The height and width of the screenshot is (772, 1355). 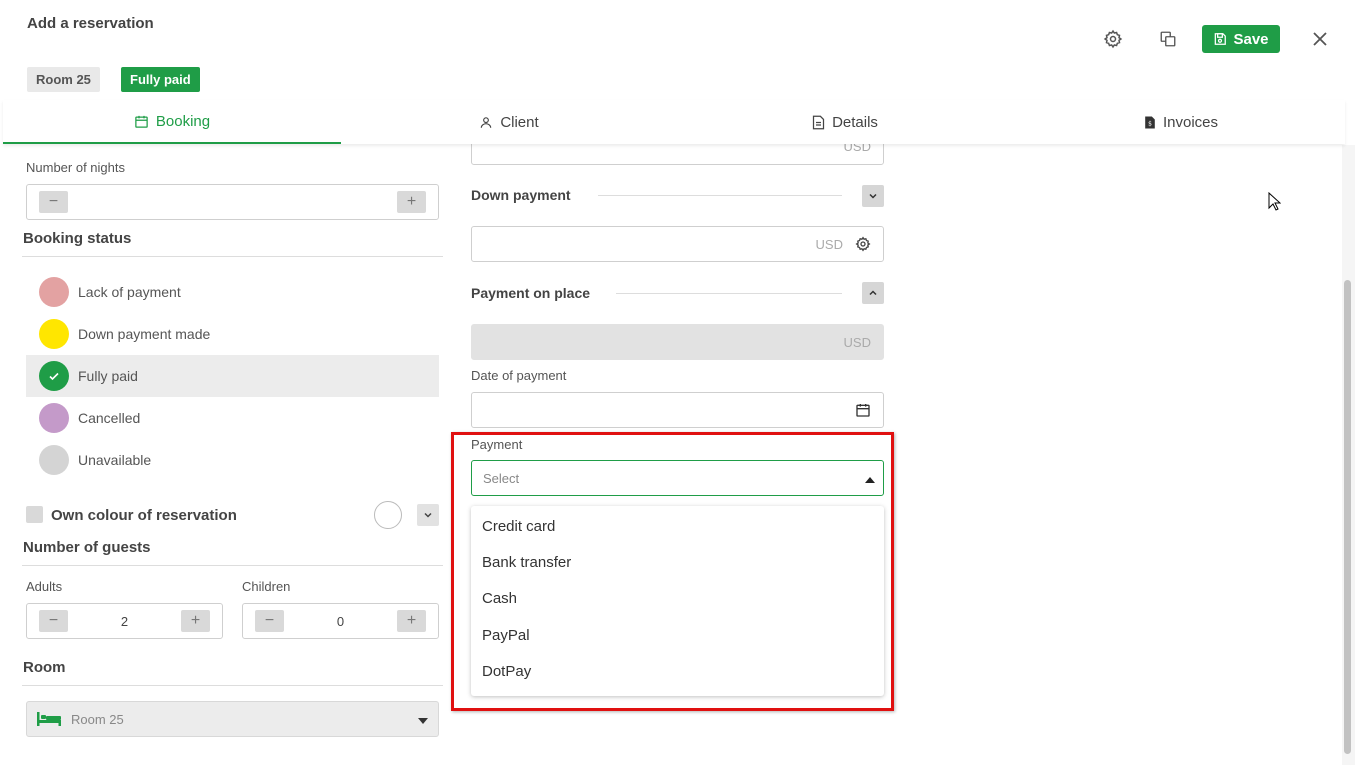 I want to click on status-badge: Fully paid, so click(x=160, y=79).